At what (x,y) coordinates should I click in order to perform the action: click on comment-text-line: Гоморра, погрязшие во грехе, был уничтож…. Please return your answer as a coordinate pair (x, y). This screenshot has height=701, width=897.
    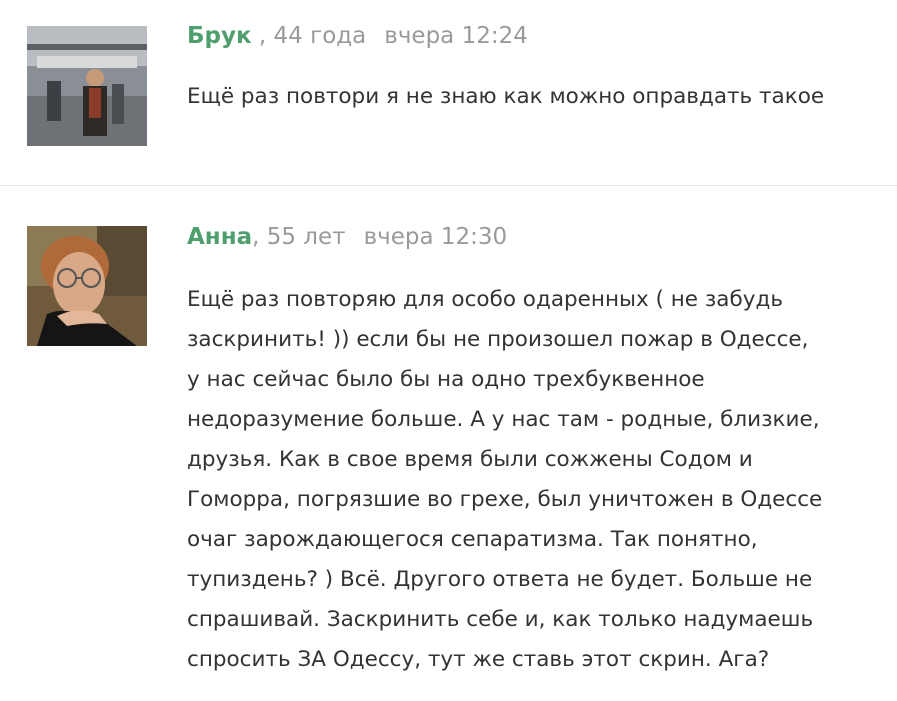
    Looking at the image, I should click on (505, 499).